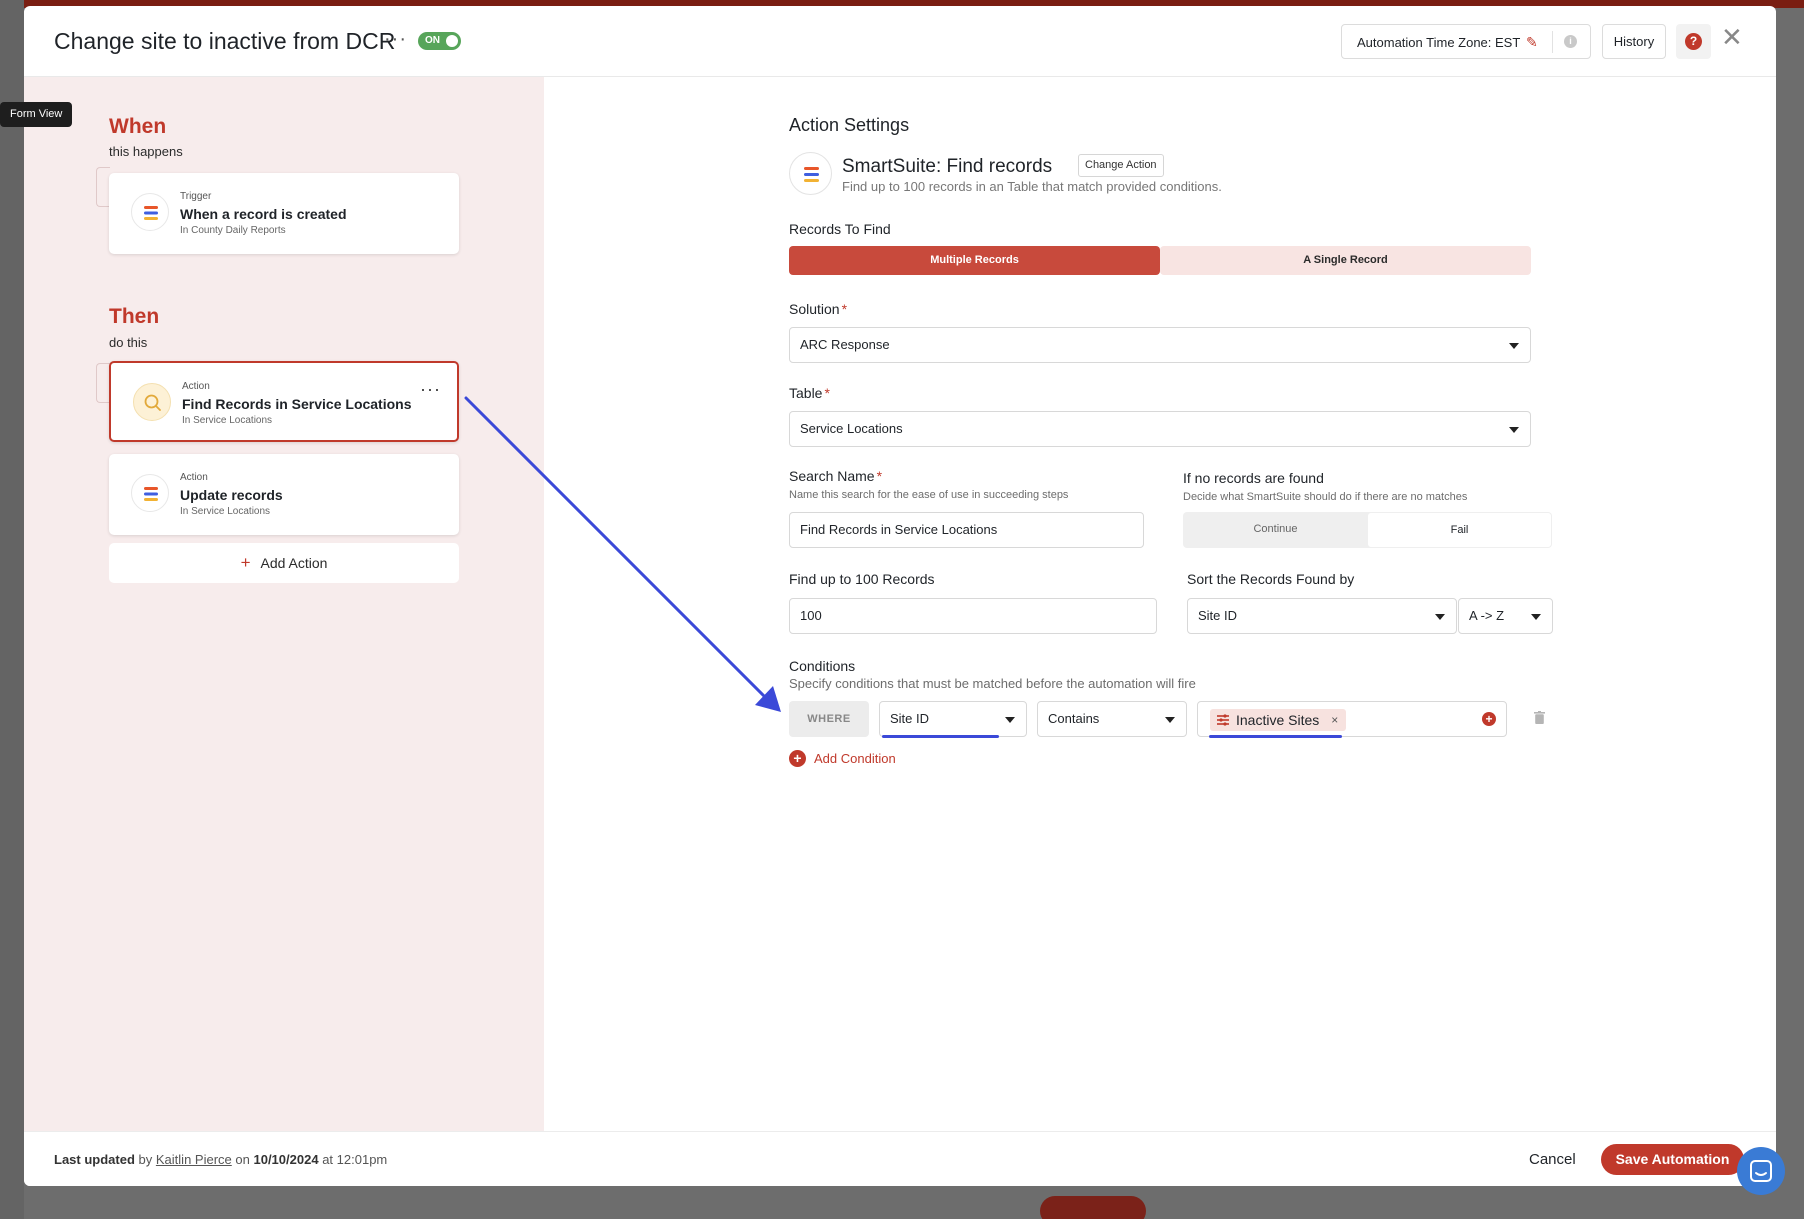 This screenshot has height=1219, width=1804. Describe the element at coordinates (430, 389) in the screenshot. I see `action-more-icon: ···` at that location.